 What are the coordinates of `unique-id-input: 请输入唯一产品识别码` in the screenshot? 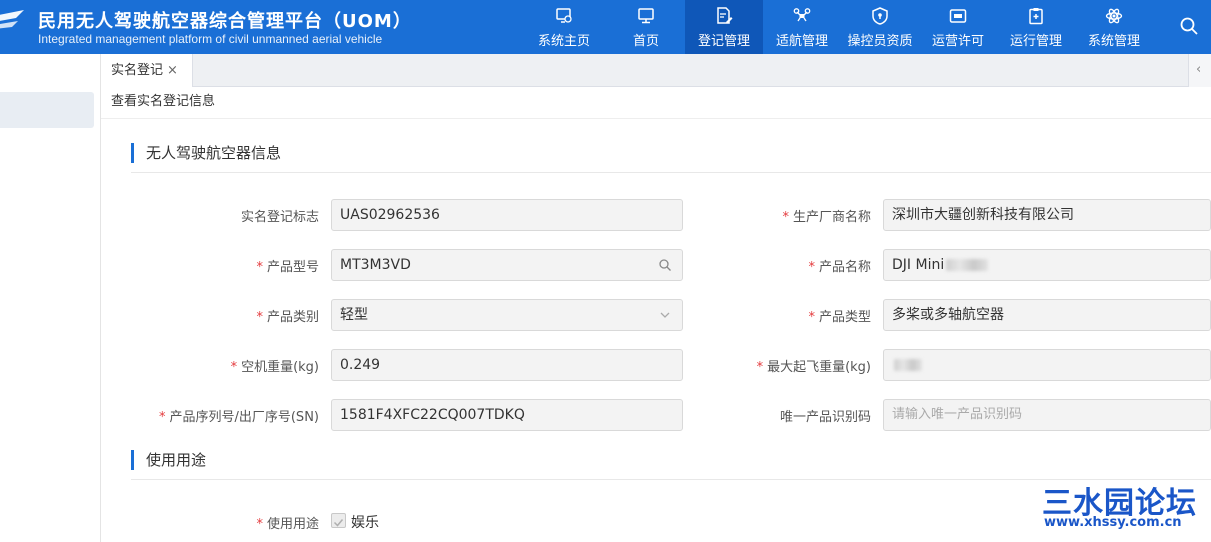 It's located at (1047, 415).